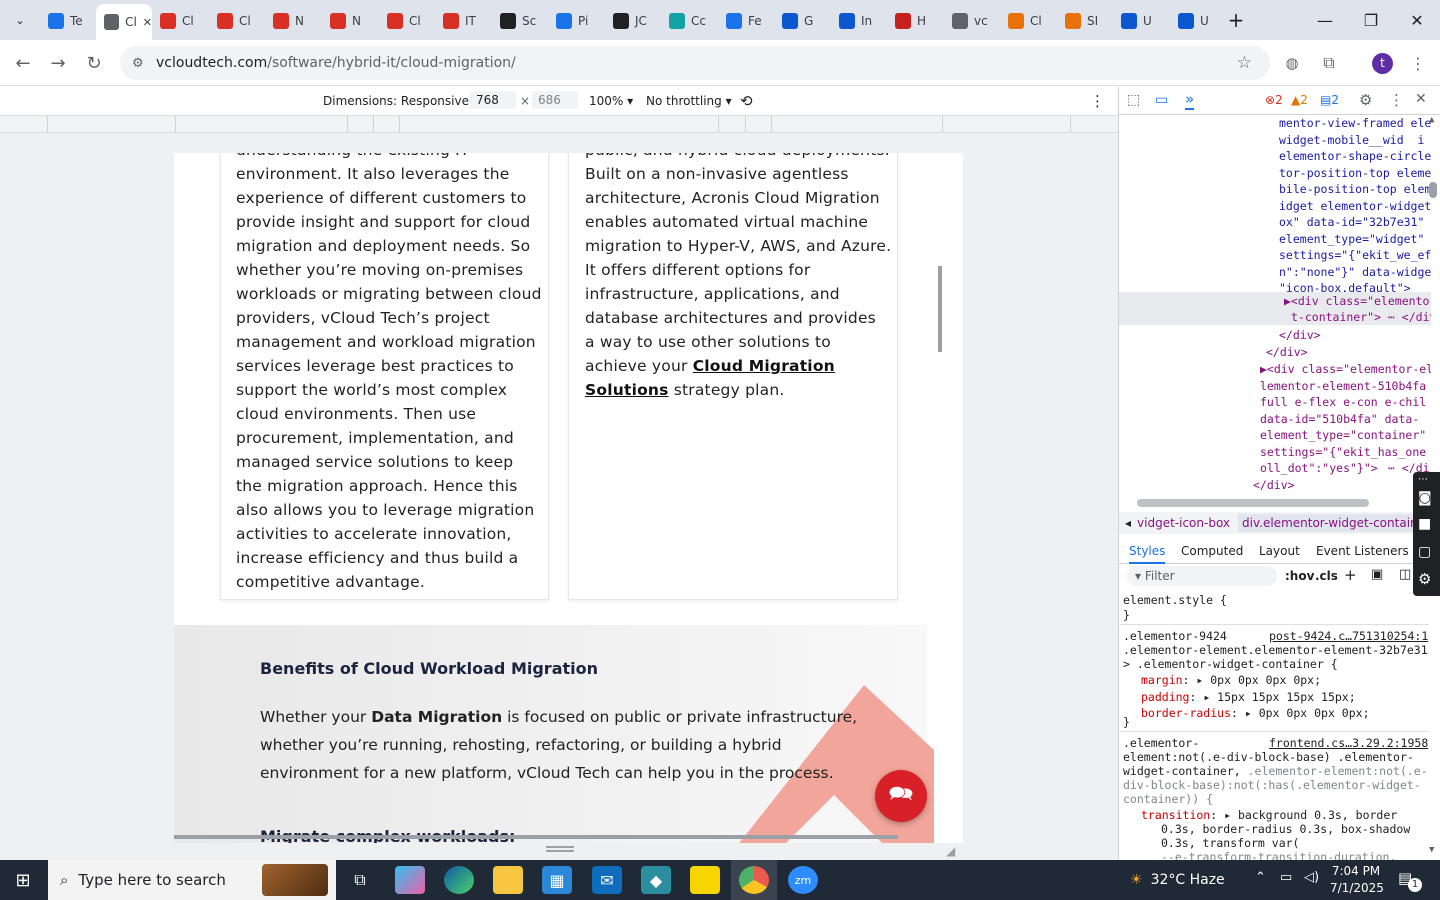 This screenshot has height=900, width=1440. Describe the element at coordinates (1128, 523) in the screenshot. I see `breadcrumb-scroll-left-icon: ◂` at that location.